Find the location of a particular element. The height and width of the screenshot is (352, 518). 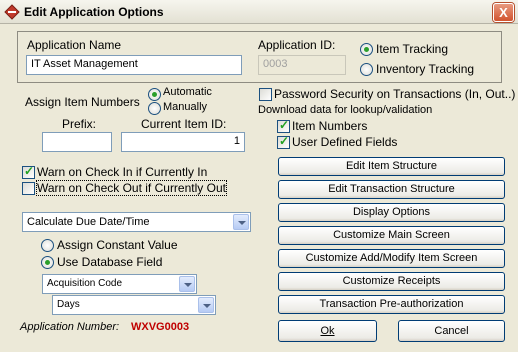

application-id-input: 0003 is located at coordinates (302, 65).